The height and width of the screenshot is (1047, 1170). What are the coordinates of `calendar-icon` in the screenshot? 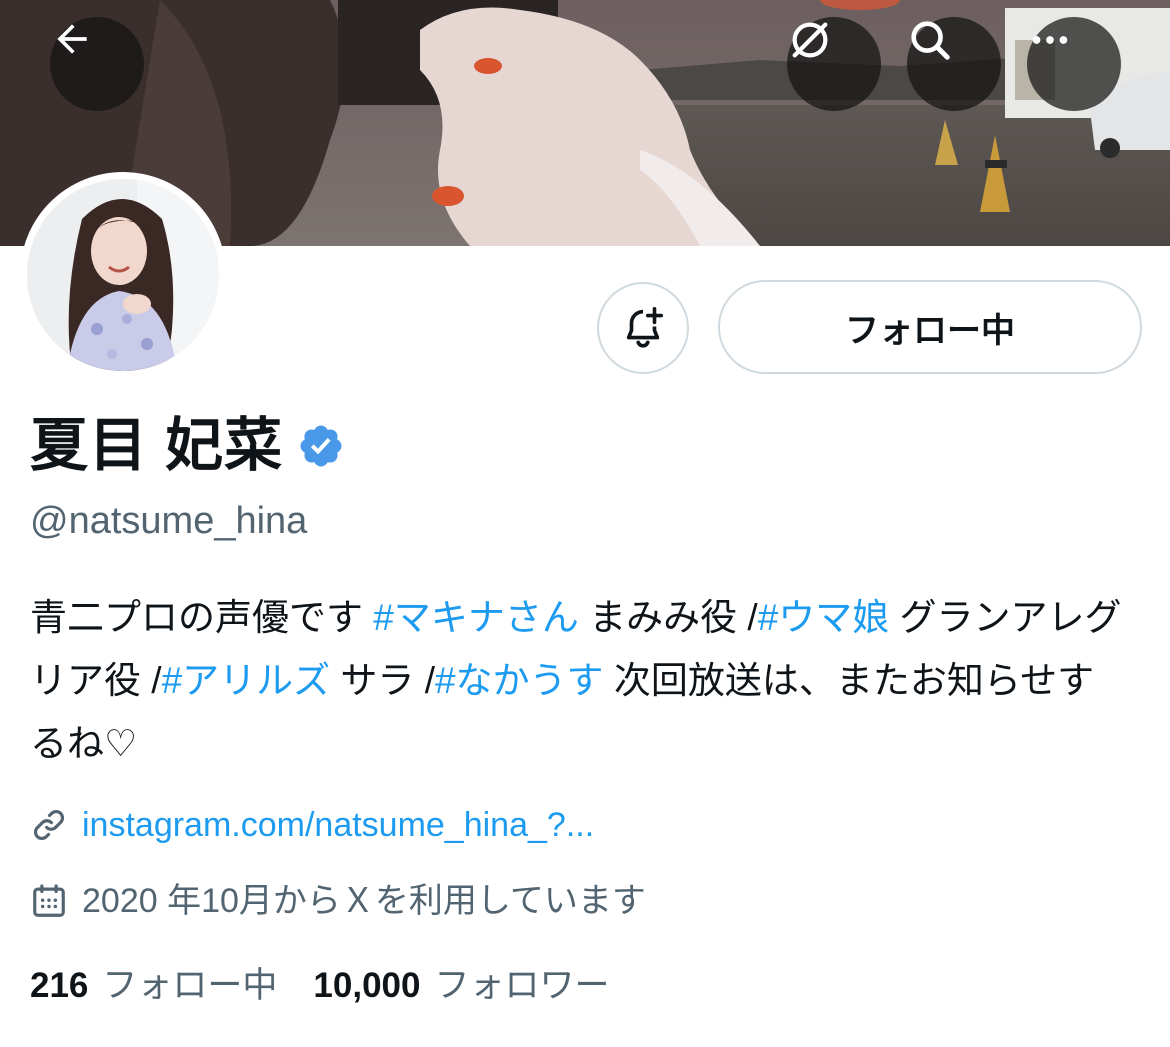 It's located at (49, 900).